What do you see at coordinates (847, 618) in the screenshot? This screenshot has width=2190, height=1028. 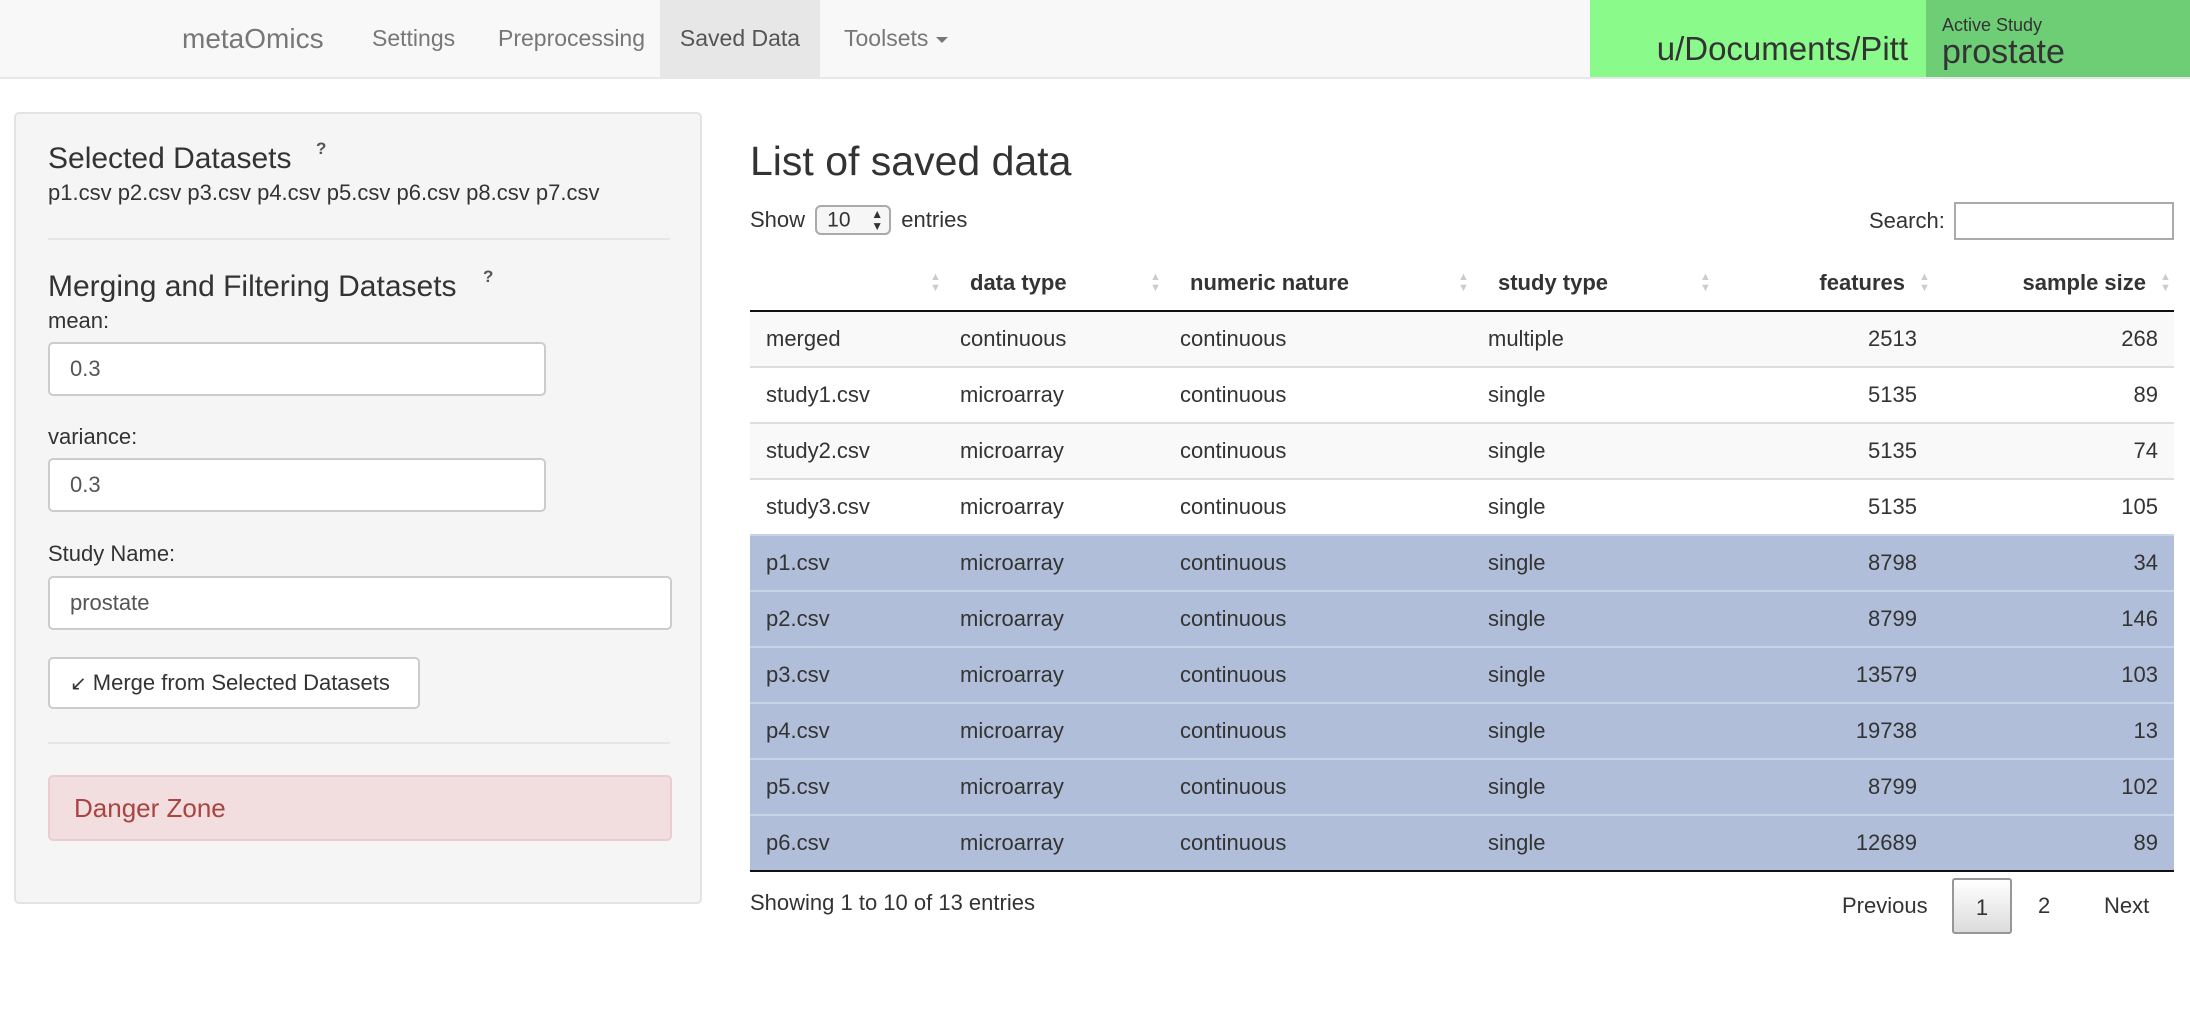 I see `cell-name: p2.csv` at bounding box center [847, 618].